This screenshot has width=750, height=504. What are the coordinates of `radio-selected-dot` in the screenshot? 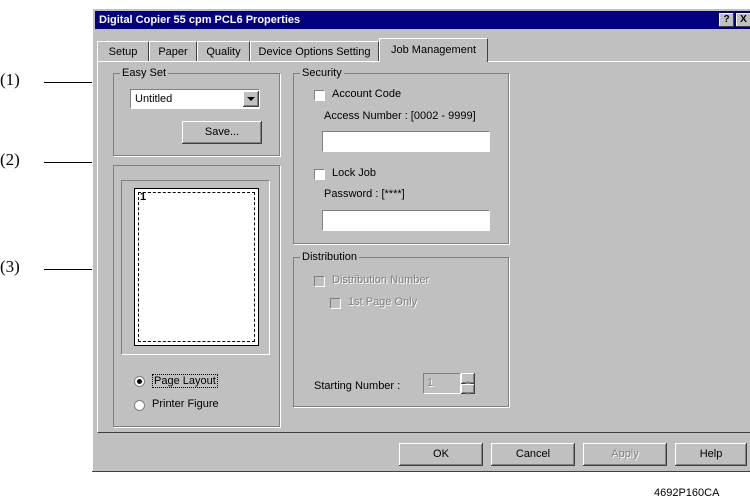 It's located at (139, 381).